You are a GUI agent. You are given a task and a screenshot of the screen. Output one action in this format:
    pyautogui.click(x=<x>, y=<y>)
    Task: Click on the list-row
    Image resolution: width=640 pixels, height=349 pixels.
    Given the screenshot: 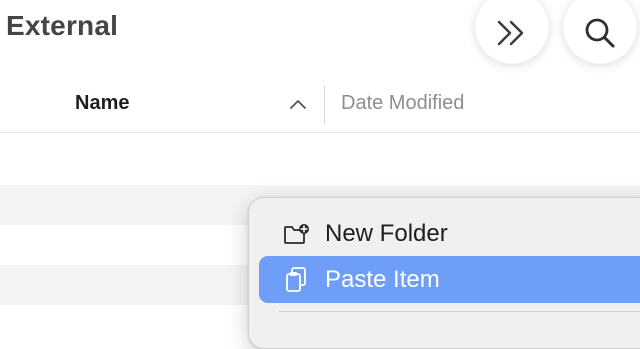 What is the action you would take?
    pyautogui.click(x=320, y=165)
    